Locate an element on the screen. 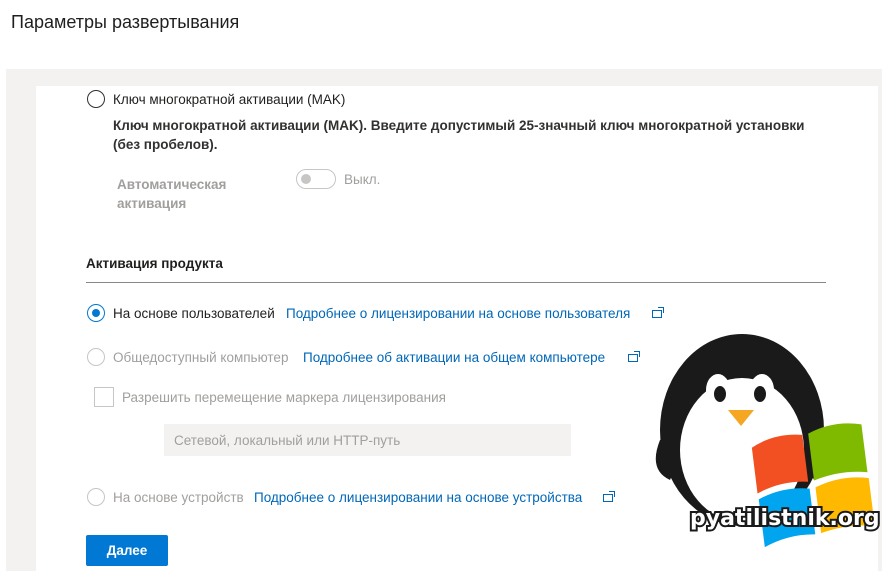 This screenshot has width=882, height=571. next-button: Далее is located at coordinates (127, 550).